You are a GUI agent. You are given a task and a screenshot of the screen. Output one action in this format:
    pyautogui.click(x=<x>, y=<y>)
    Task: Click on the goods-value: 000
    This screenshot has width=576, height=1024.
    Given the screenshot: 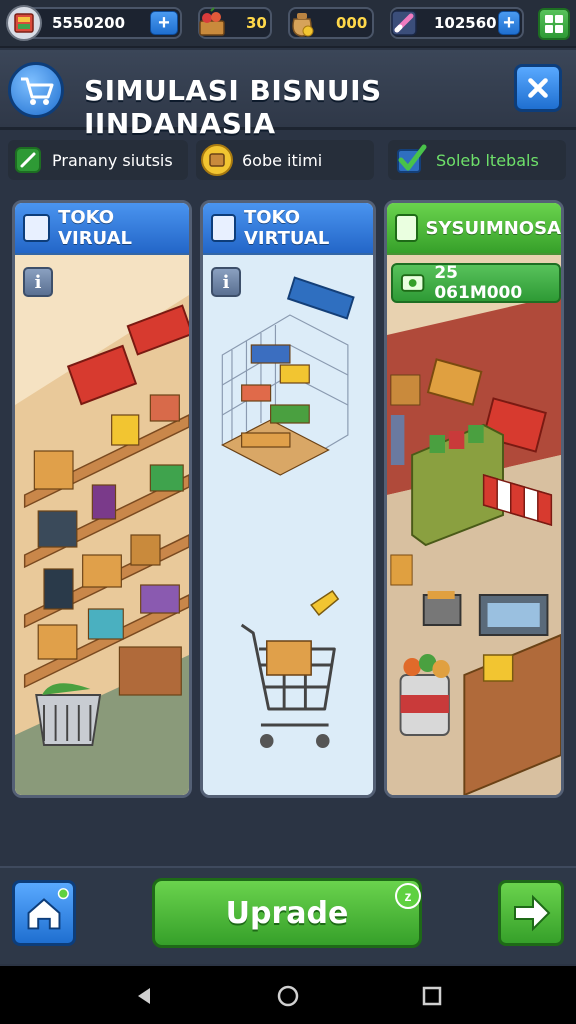 What is the action you would take?
    pyautogui.click(x=352, y=23)
    